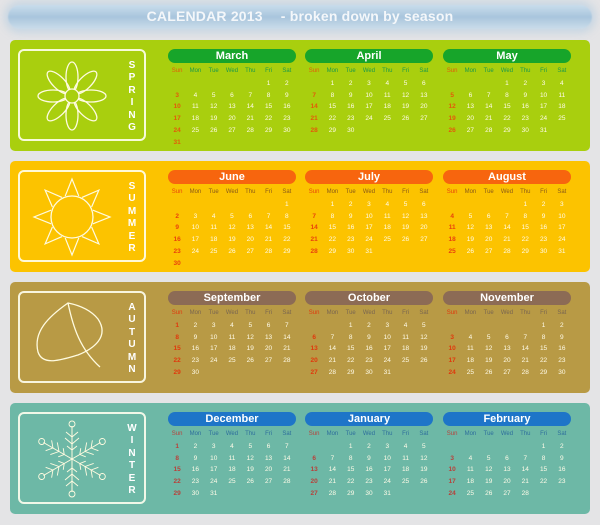 The width and height of the screenshot is (600, 525). Describe the element at coordinates (452, 493) in the screenshot. I see `day-cell: 24` at that location.